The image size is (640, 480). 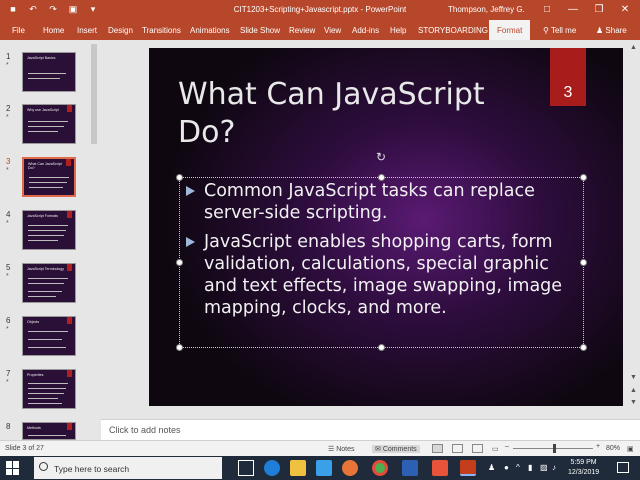 I want to click on thumbnail-slide-5: JavaScript Terminology, so click(x=49, y=283).